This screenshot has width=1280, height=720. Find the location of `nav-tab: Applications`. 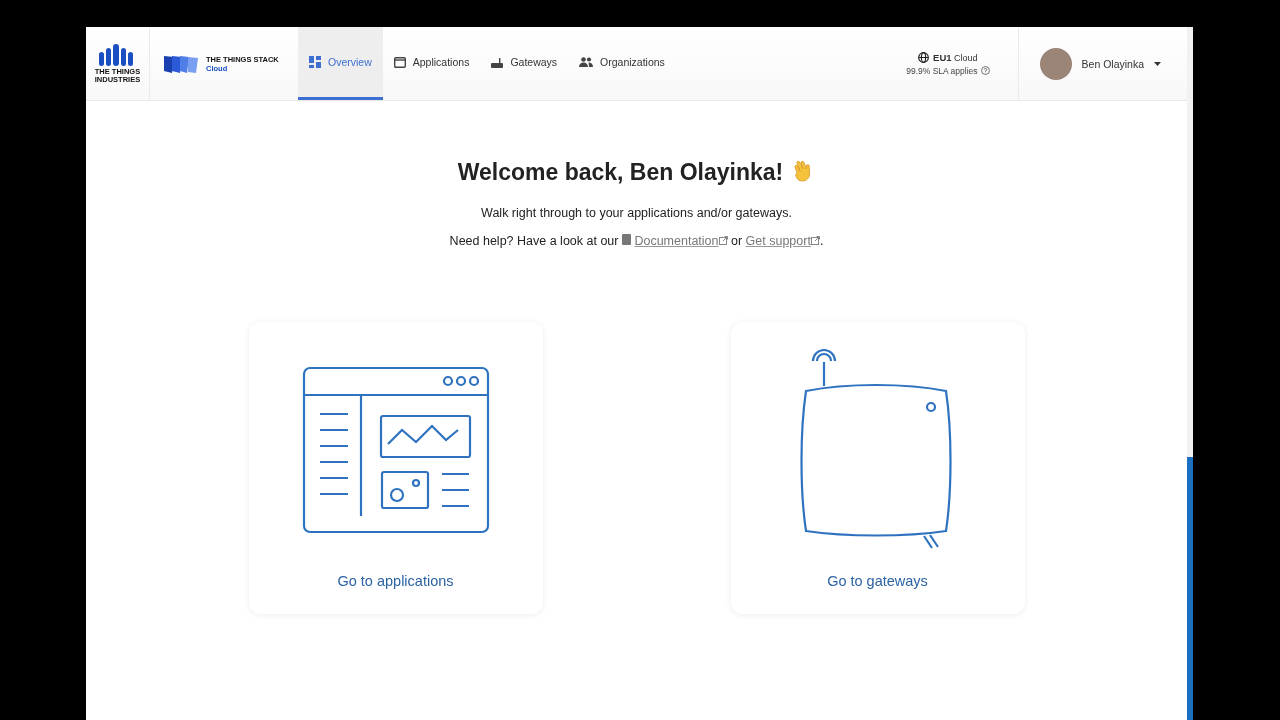

nav-tab: Applications is located at coordinates (431, 63).